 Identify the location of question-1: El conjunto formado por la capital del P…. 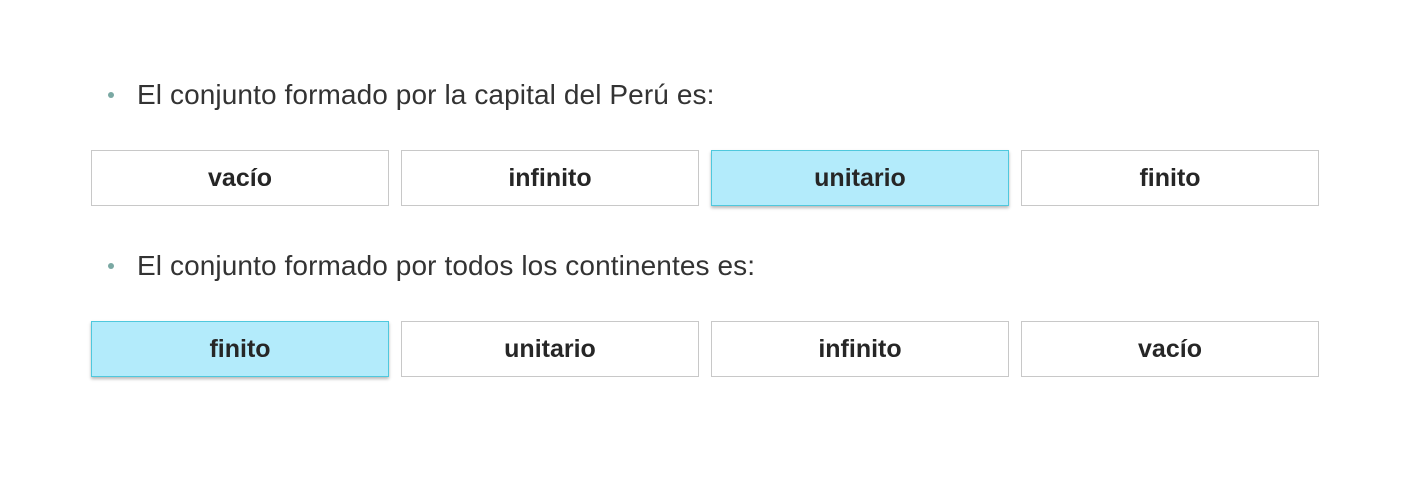
(411, 95).